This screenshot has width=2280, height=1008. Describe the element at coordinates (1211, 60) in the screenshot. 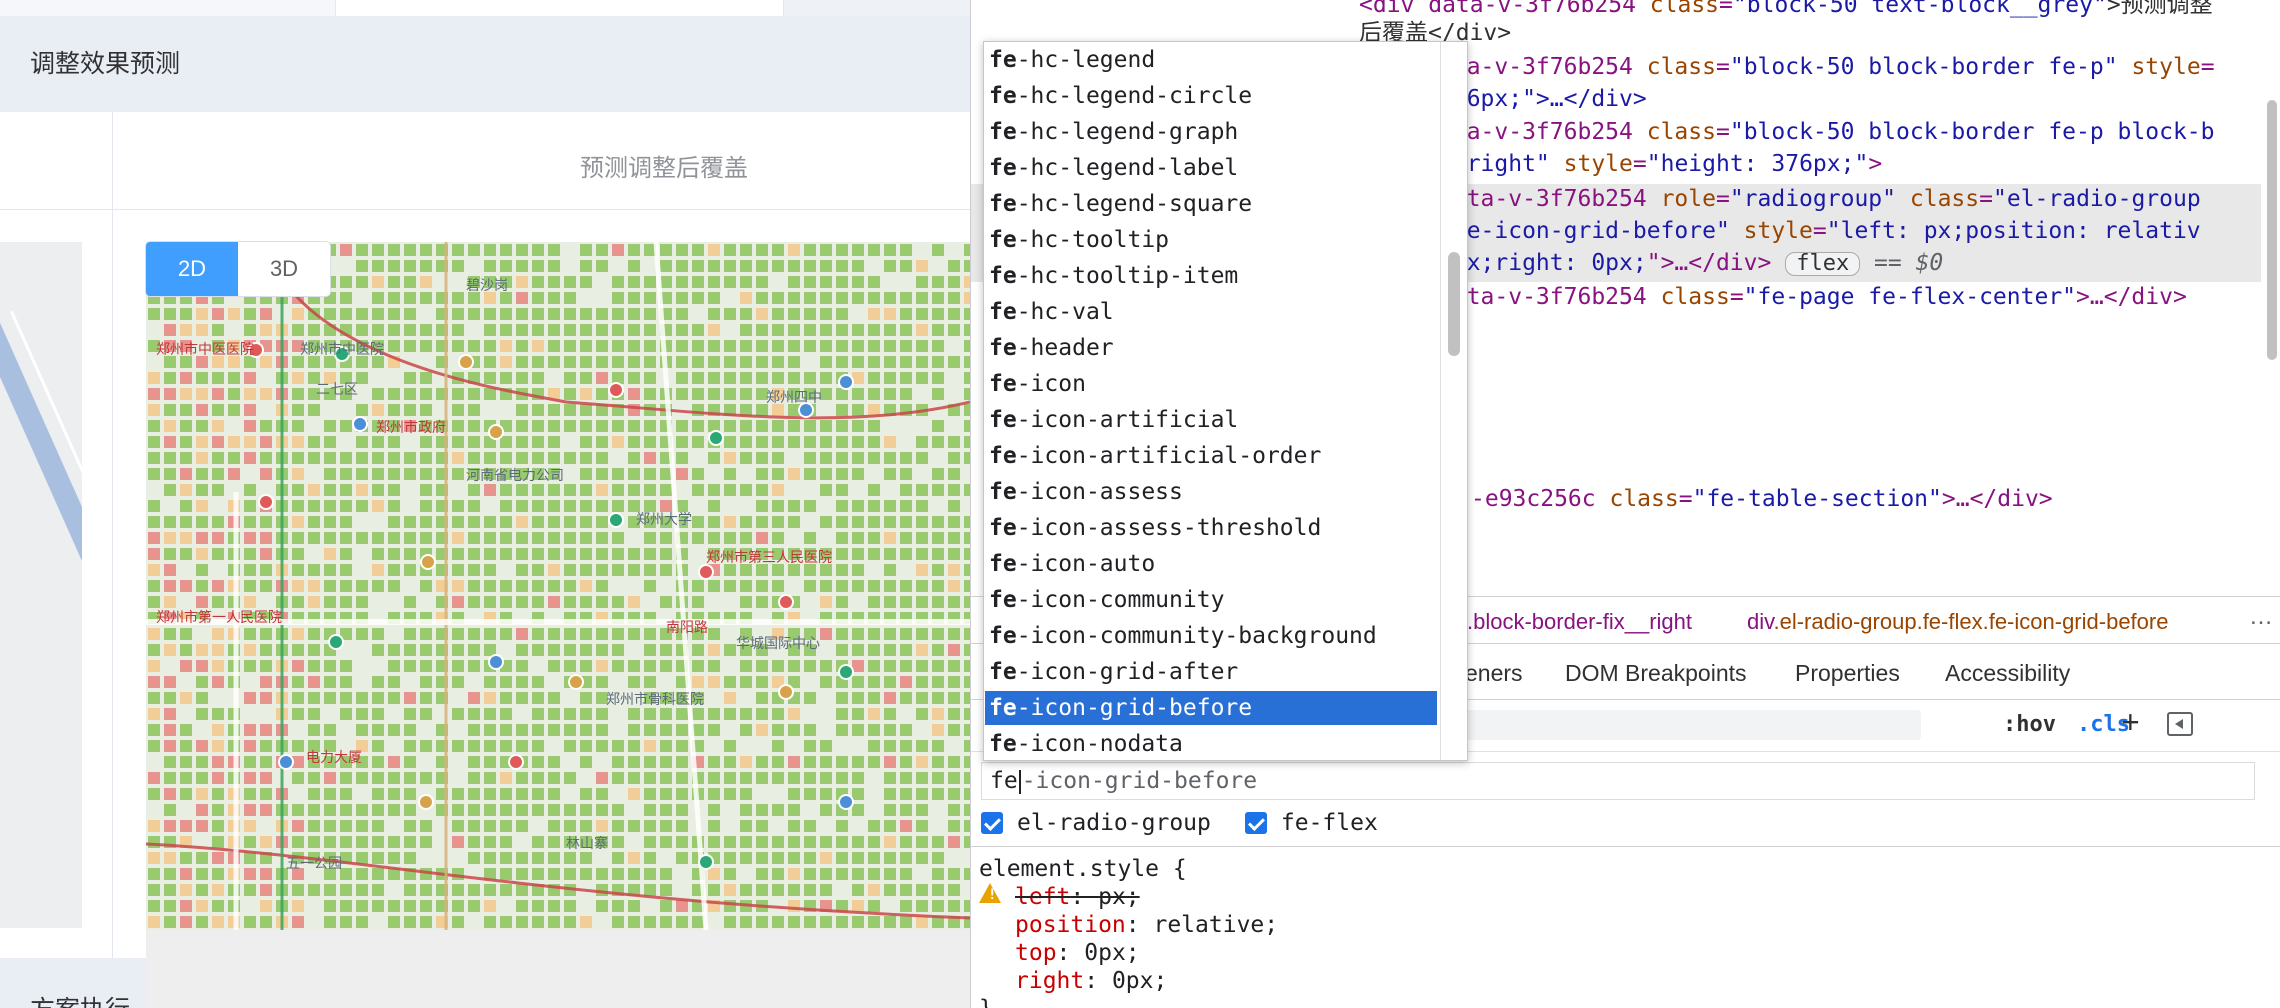

I see `autocomplete-item: fe-hc-legend` at that location.